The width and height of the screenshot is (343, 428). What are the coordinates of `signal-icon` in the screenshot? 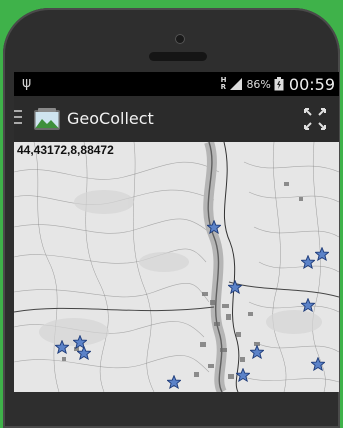 It's located at (236, 84).